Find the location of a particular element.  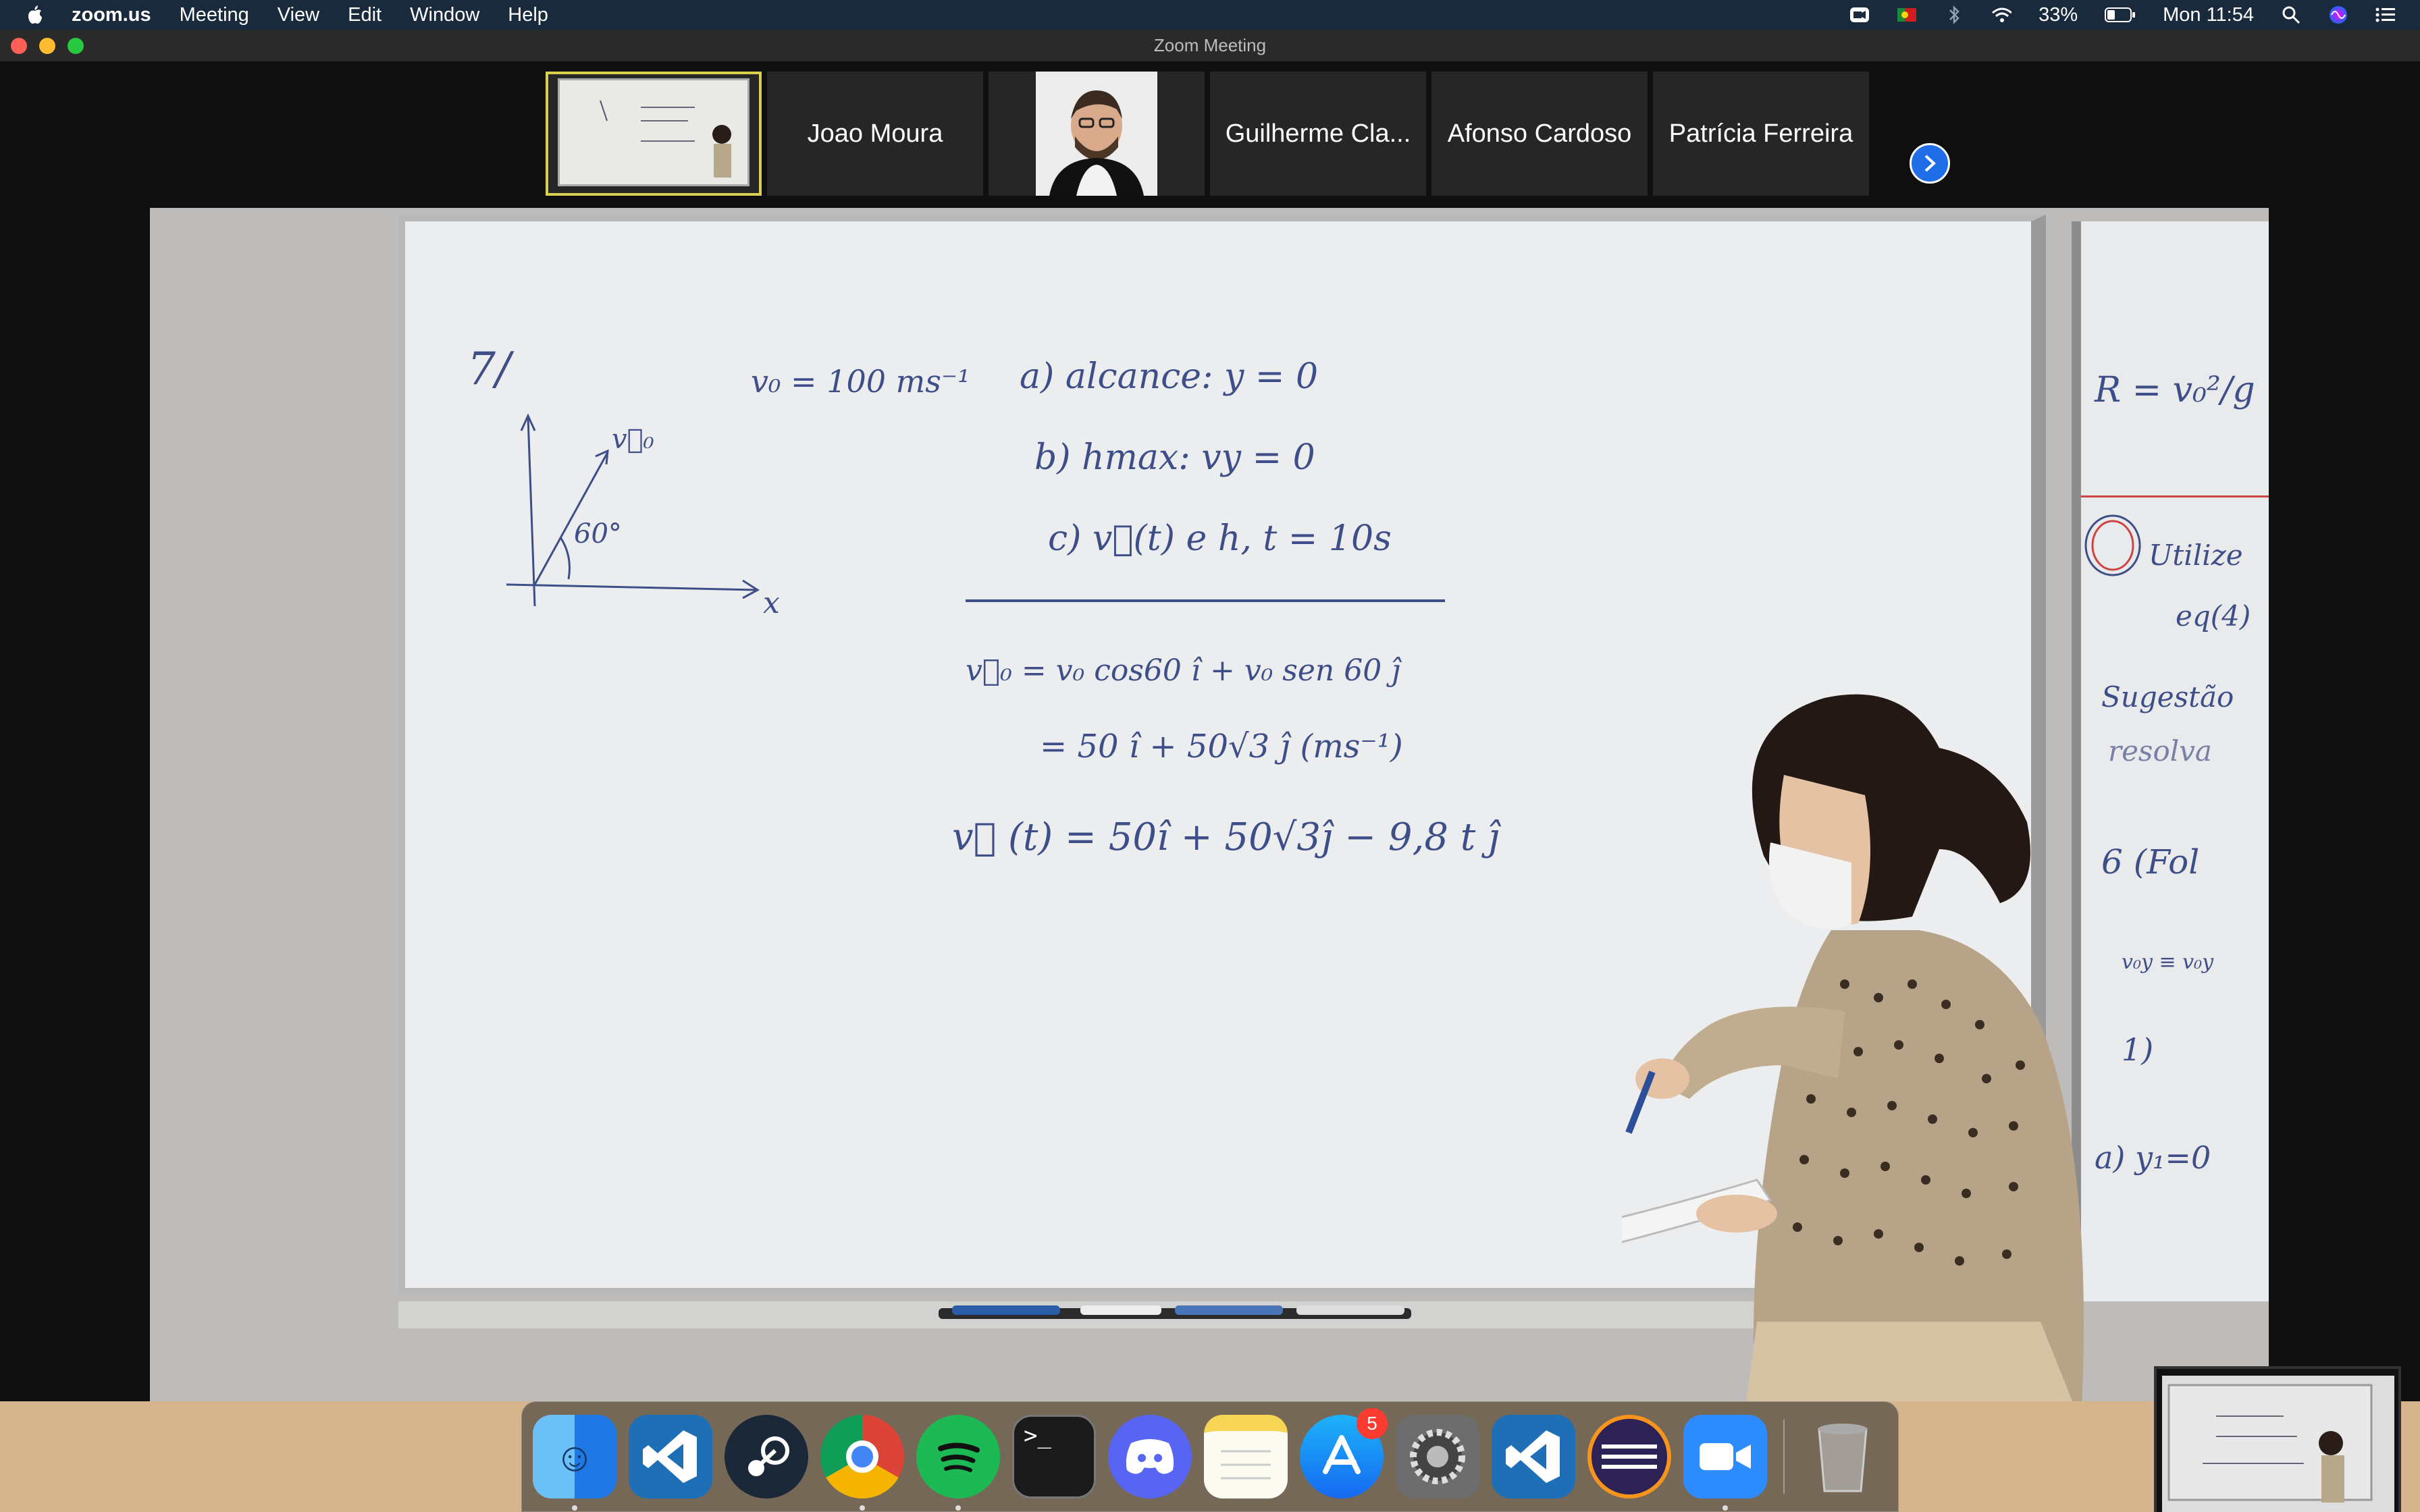

dock-app-system-preferences is located at coordinates (1437, 1457).